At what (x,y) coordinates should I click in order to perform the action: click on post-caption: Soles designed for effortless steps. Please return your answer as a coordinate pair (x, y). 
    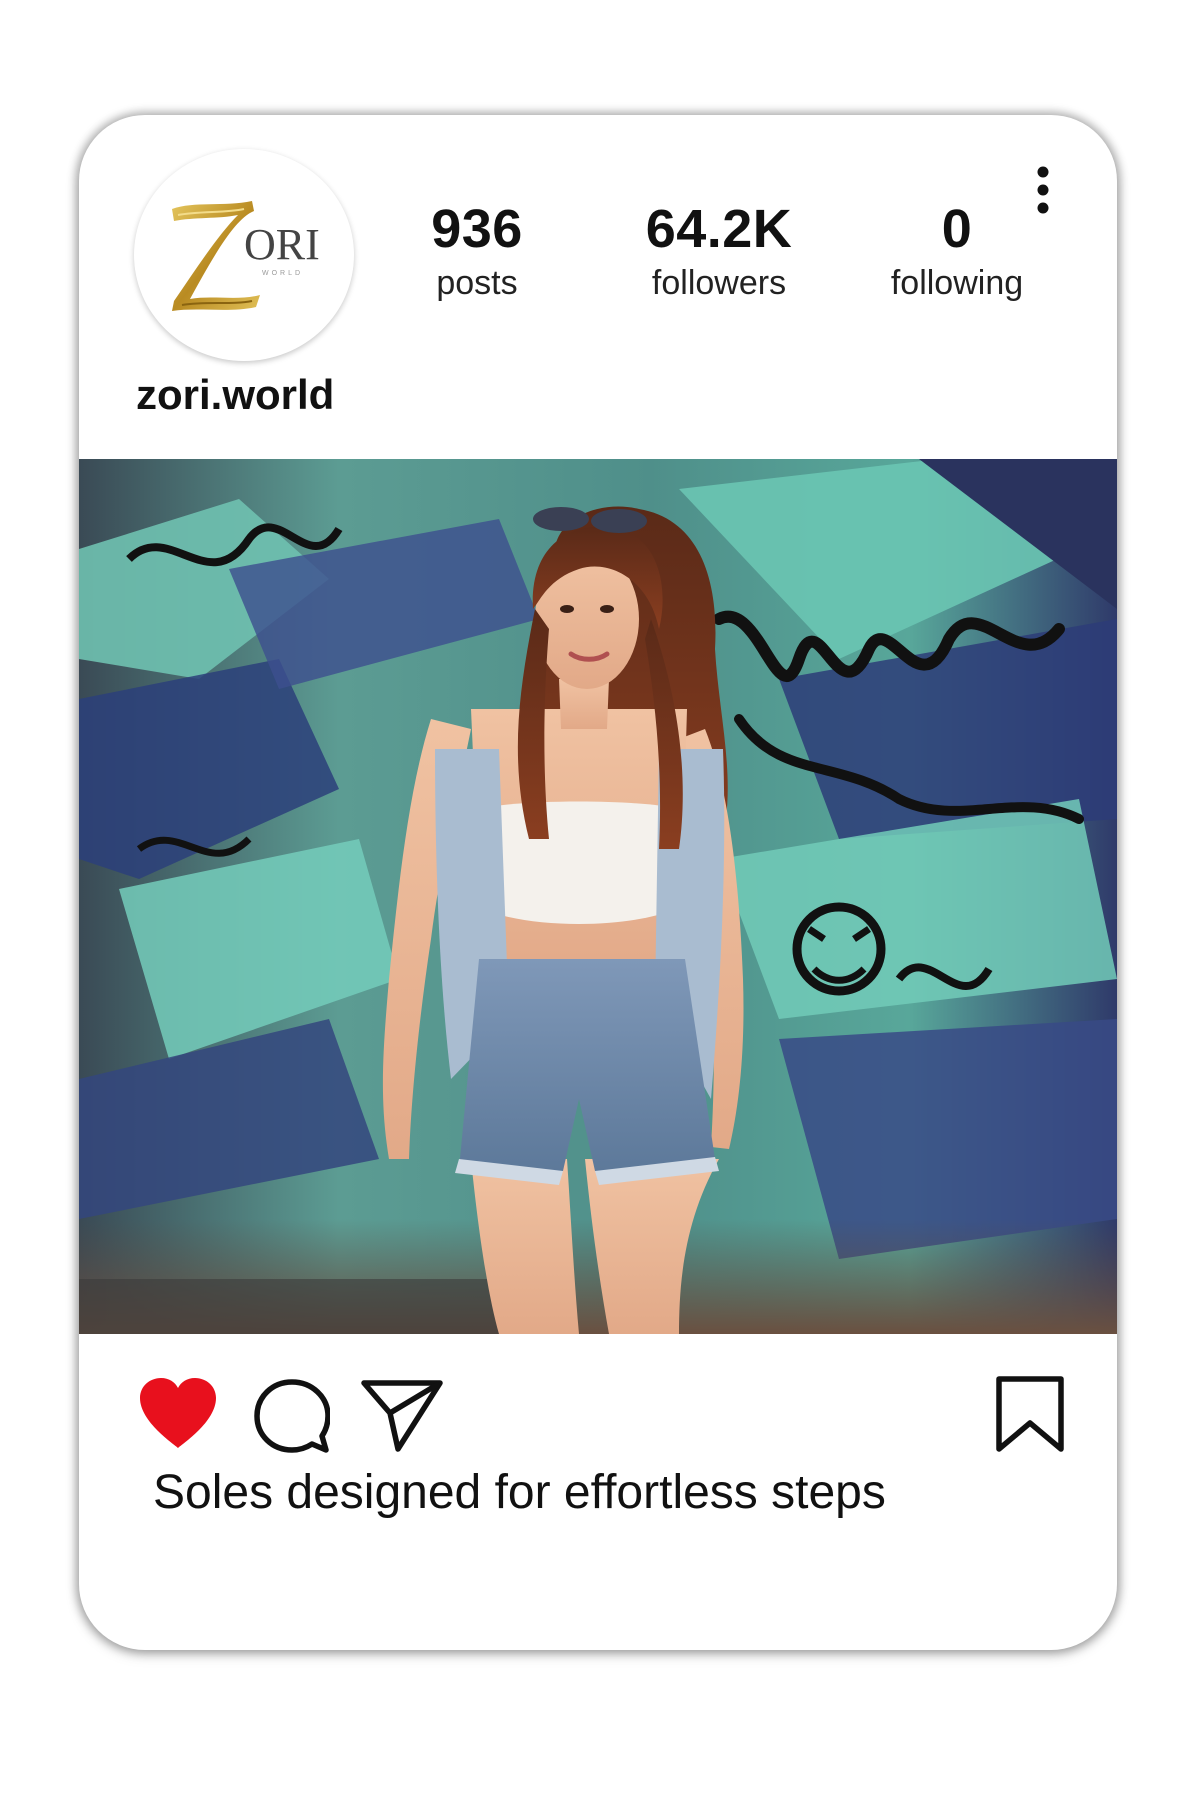
    Looking at the image, I should click on (519, 1492).